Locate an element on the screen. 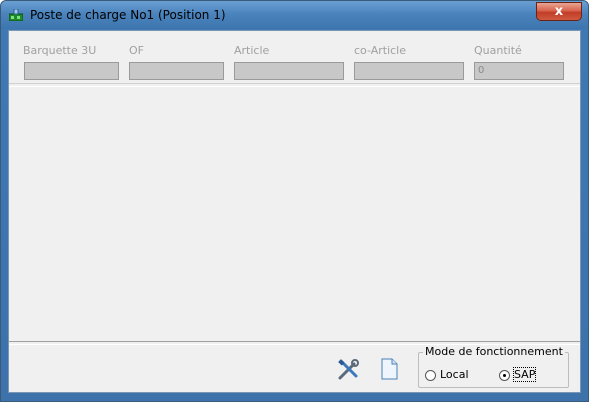 Image resolution: width=589 pixels, height=402 pixels. close-button: x is located at coordinates (559, 11).